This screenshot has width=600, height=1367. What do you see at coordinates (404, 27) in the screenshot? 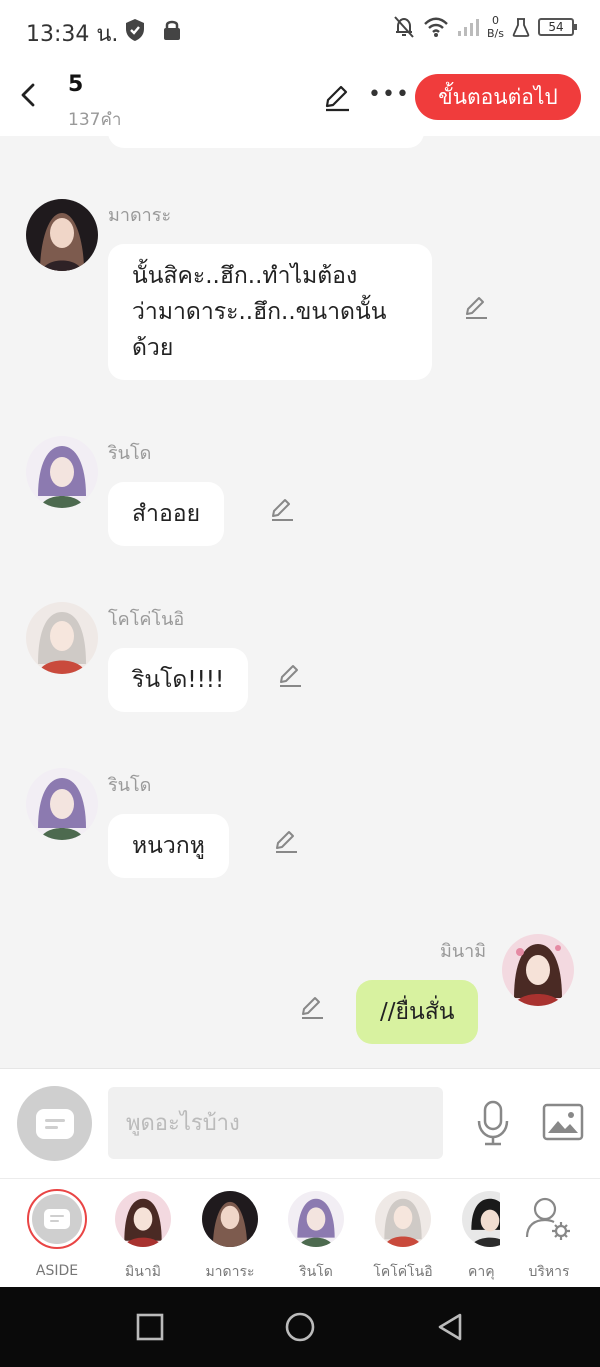
I see `bell-off-icon` at bounding box center [404, 27].